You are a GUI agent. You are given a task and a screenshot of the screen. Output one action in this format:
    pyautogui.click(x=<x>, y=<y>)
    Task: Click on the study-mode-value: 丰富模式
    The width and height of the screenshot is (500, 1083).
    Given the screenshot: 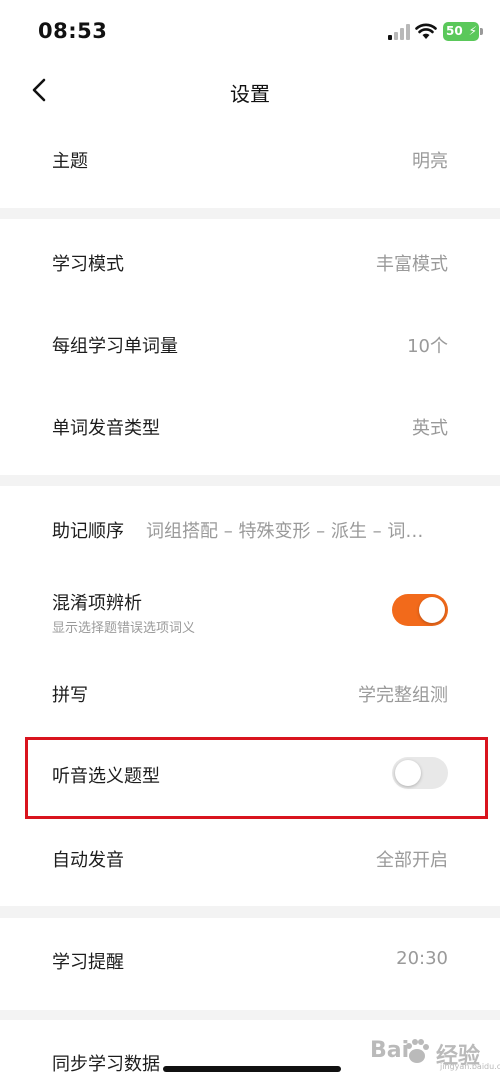 What is the action you would take?
    pyautogui.click(x=412, y=264)
    